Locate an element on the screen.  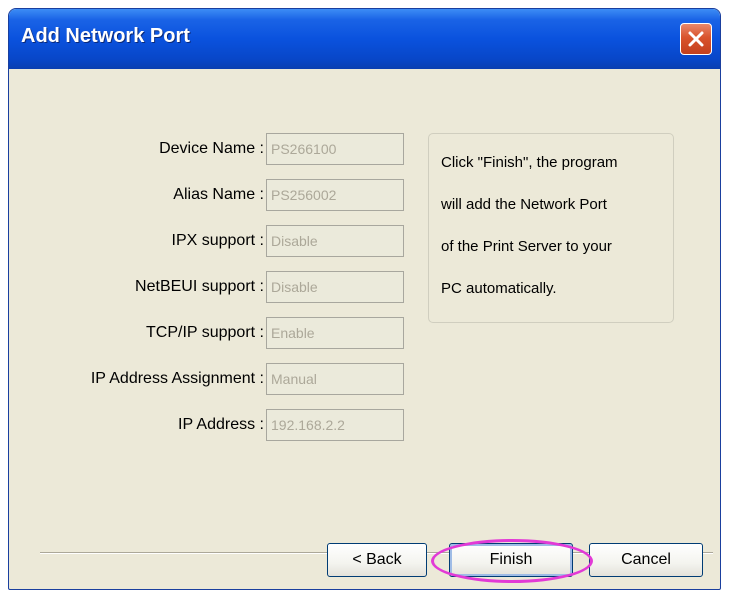
info-line: PC automatically. is located at coordinates (499, 288).